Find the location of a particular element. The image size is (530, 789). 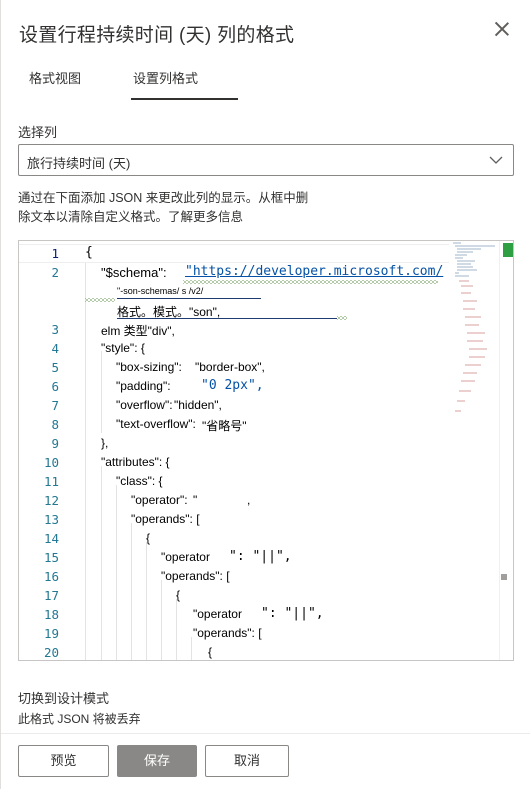

select-column-label: 选择列 is located at coordinates (38, 132).